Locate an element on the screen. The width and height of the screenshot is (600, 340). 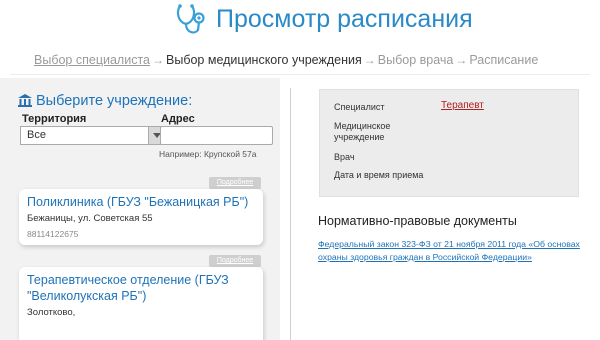
institution-heading-text: Выберите учреждение: is located at coordinates (114, 100).